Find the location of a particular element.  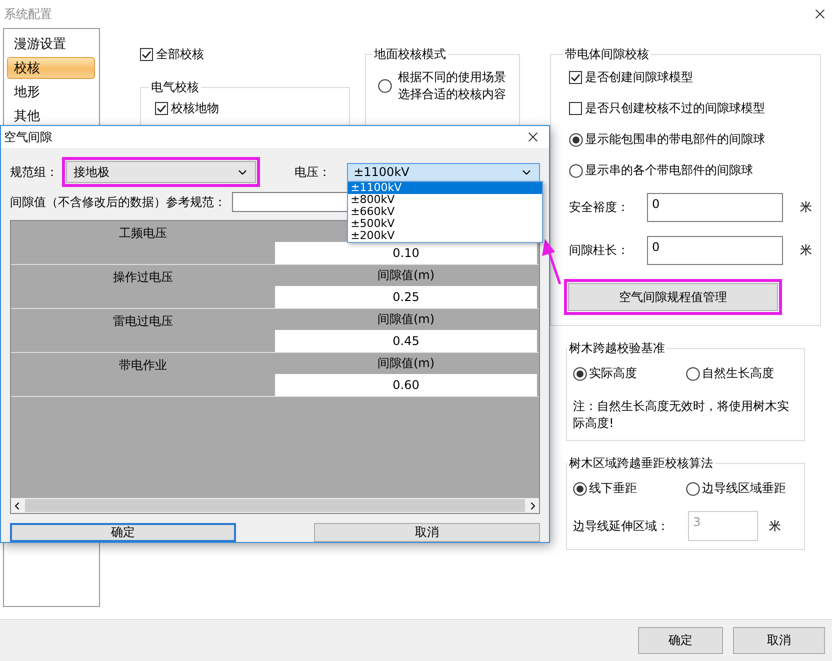

group-title: 电气校核 is located at coordinates (175, 87).